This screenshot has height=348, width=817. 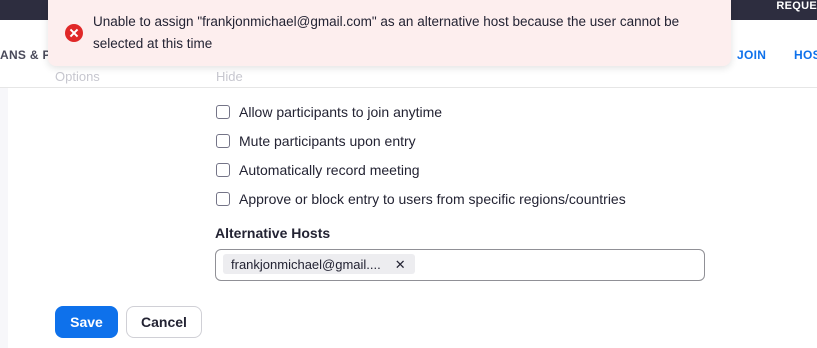 I want to click on option-join-anytime: Allow participants to join anytime, so click(x=421, y=111).